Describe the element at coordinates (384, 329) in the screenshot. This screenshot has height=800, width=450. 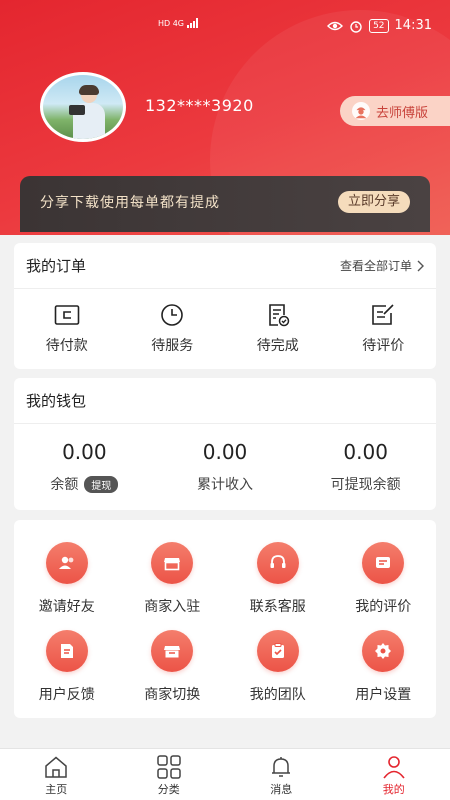
I see `order-pending-review: 待评价` at that location.